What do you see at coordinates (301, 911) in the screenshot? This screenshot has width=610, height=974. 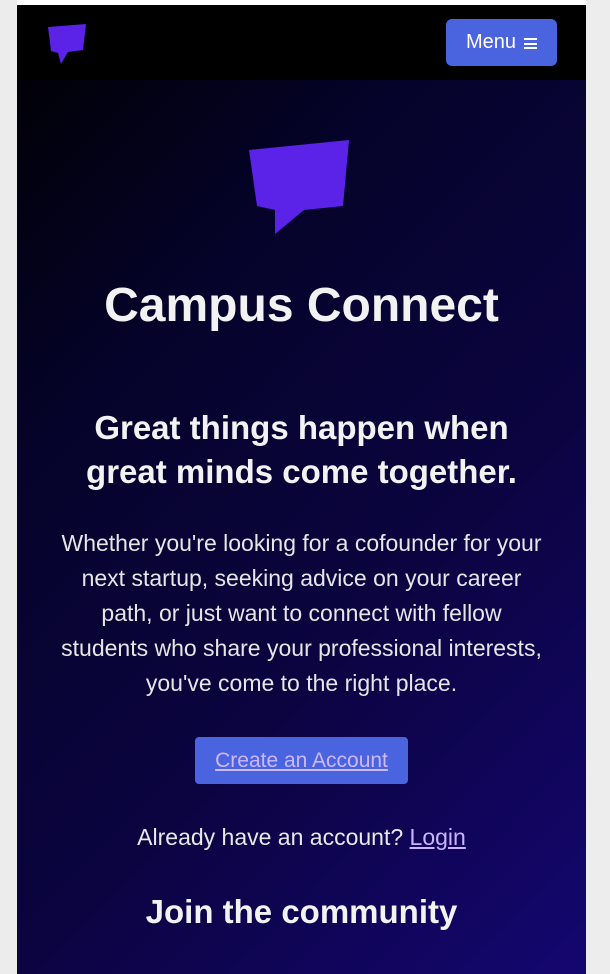 I see `community-heading: Join the community` at bounding box center [301, 911].